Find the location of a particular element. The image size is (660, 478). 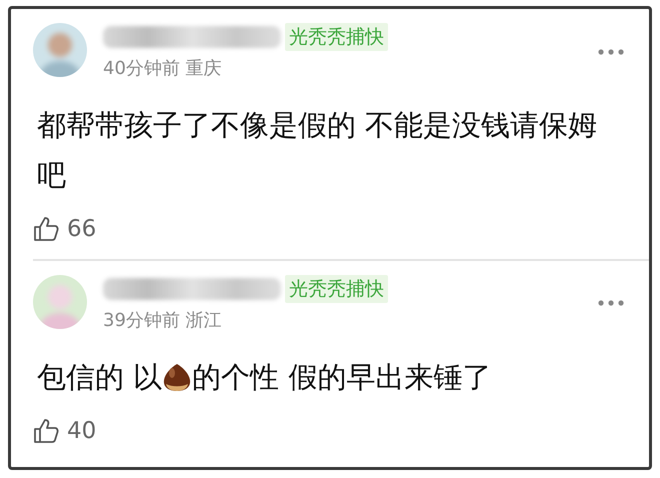

chestnut-icon is located at coordinates (177, 377).